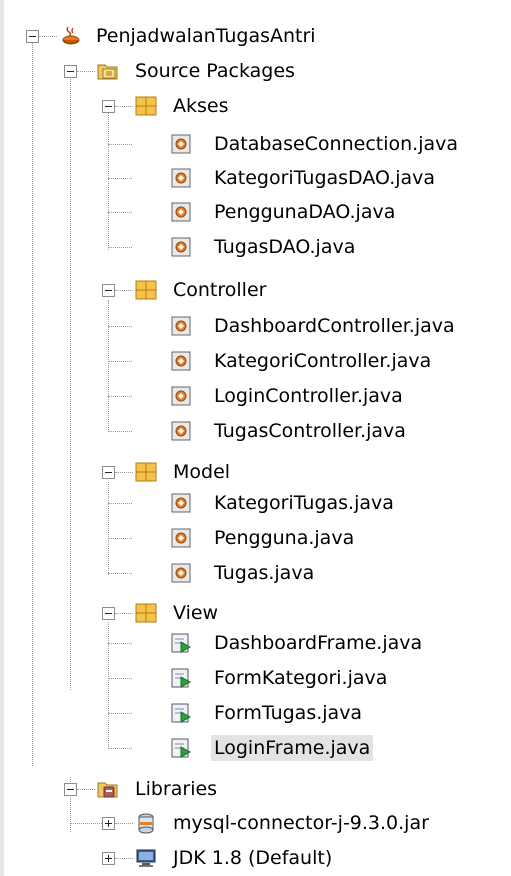 This screenshot has height=876, width=511. What do you see at coordinates (336, 144) in the screenshot?
I see `java-file-label: DatabaseConnection.java` at bounding box center [336, 144].